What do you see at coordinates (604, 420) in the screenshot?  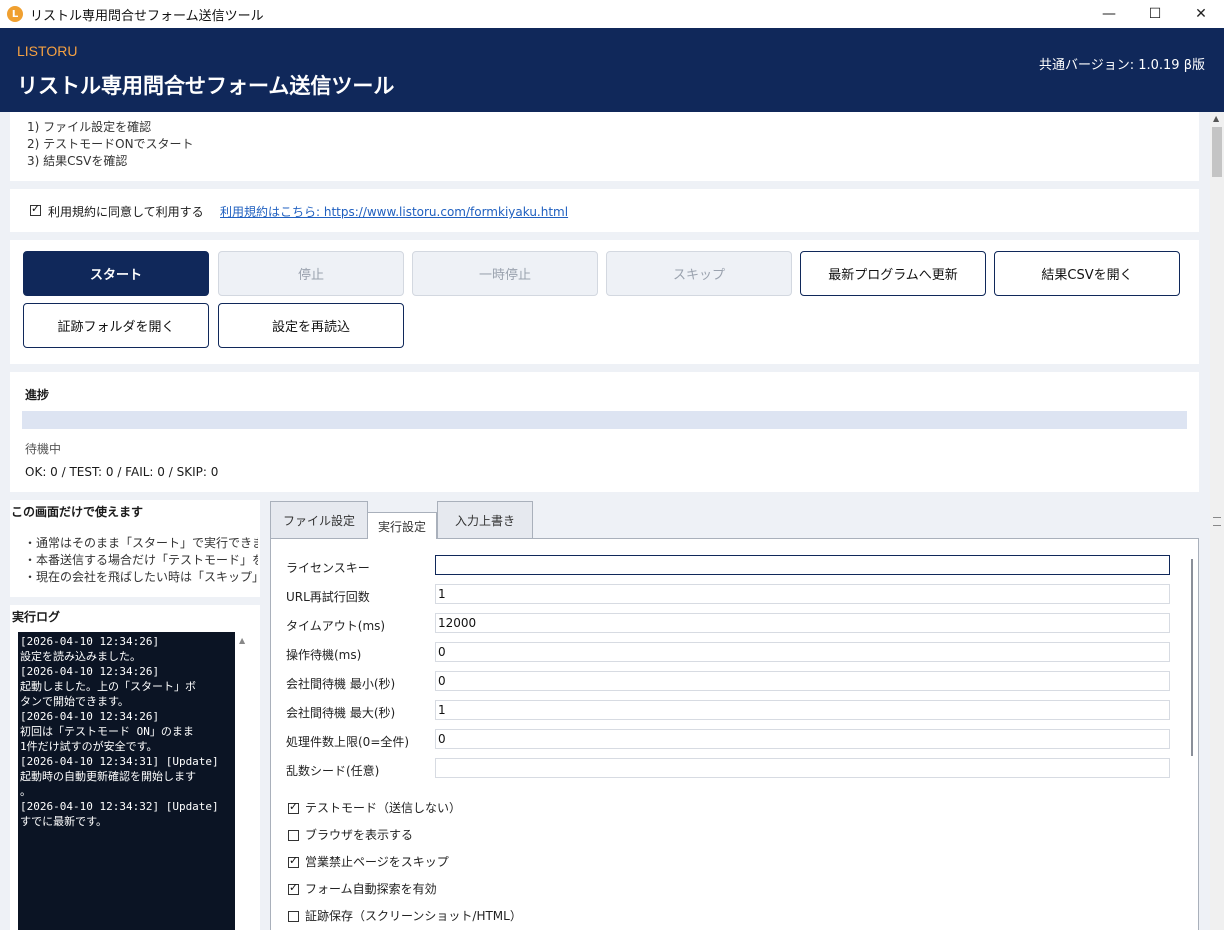 I see `progress-bar` at bounding box center [604, 420].